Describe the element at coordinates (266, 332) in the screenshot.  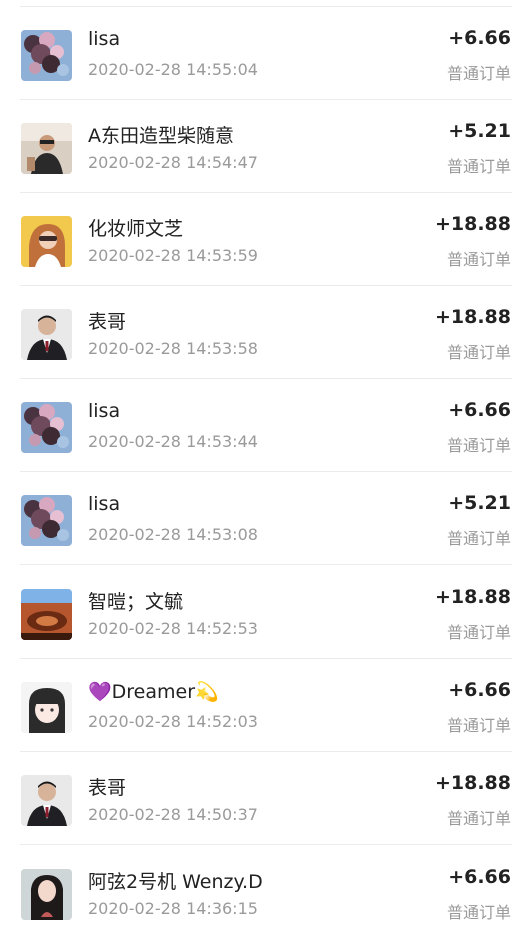
I see `order-row: 表哥 2020-02-28 14:53:58 +18.88 普通订单` at that location.